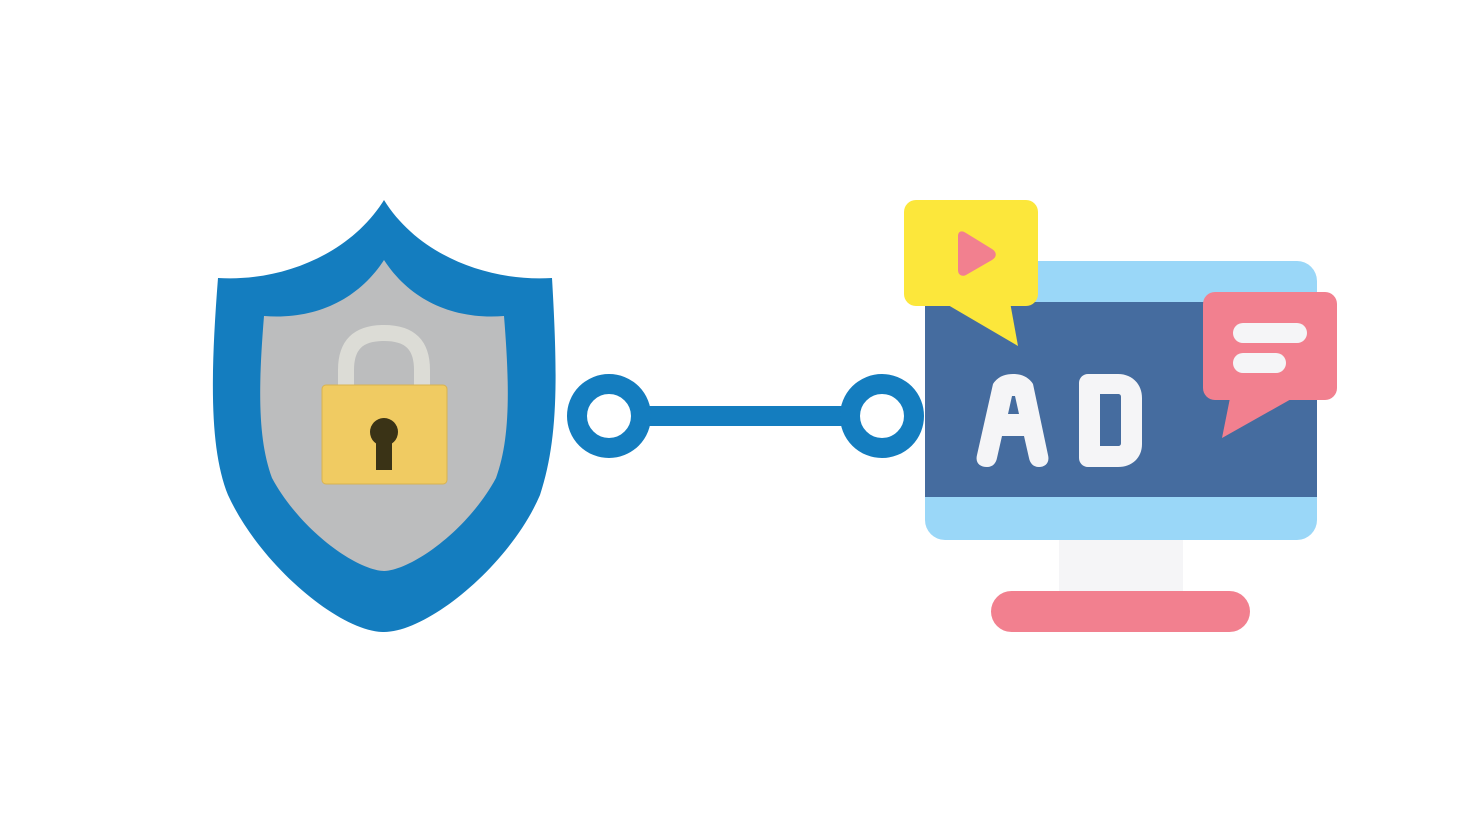  What do you see at coordinates (1120, 611) in the screenshot?
I see `monitor-base` at bounding box center [1120, 611].